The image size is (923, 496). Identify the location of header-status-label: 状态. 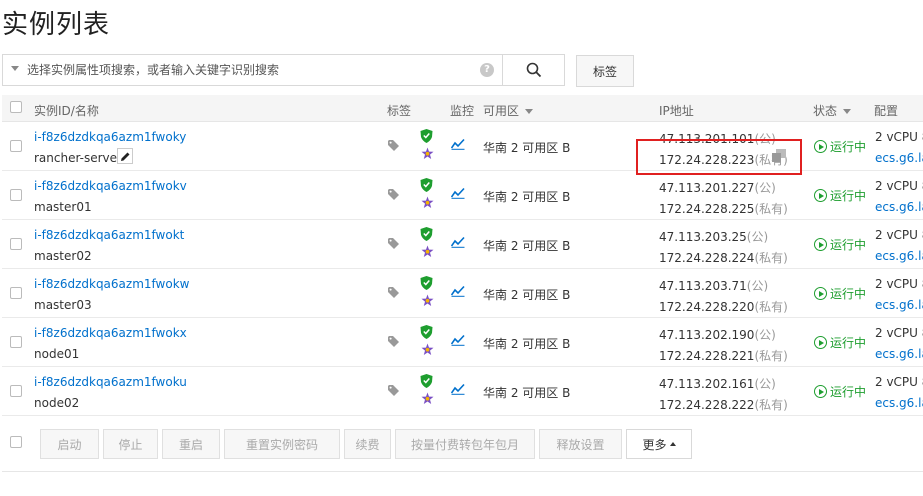
(825, 111).